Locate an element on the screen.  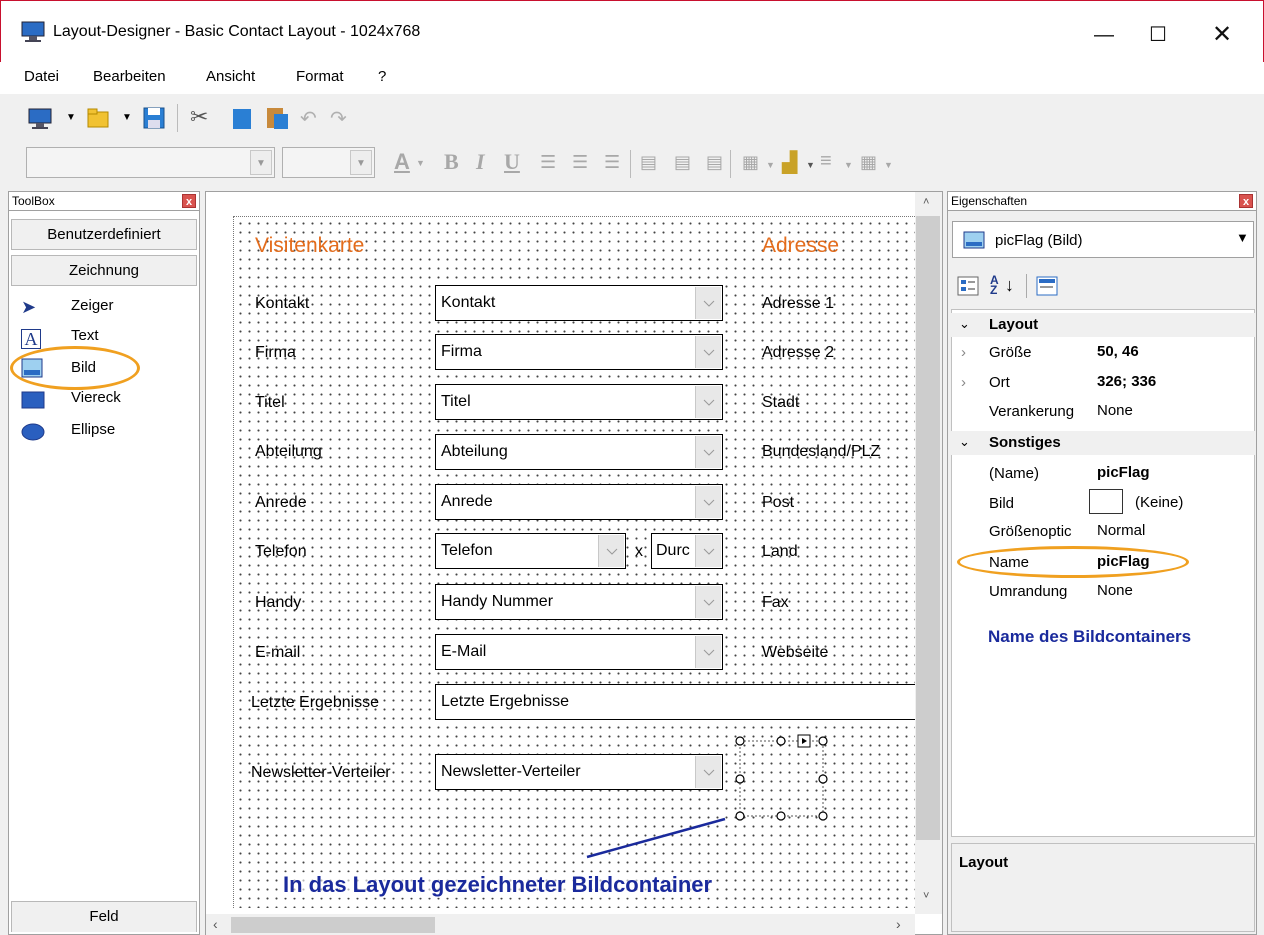
label-email: E-mail is located at coordinates (277, 653).